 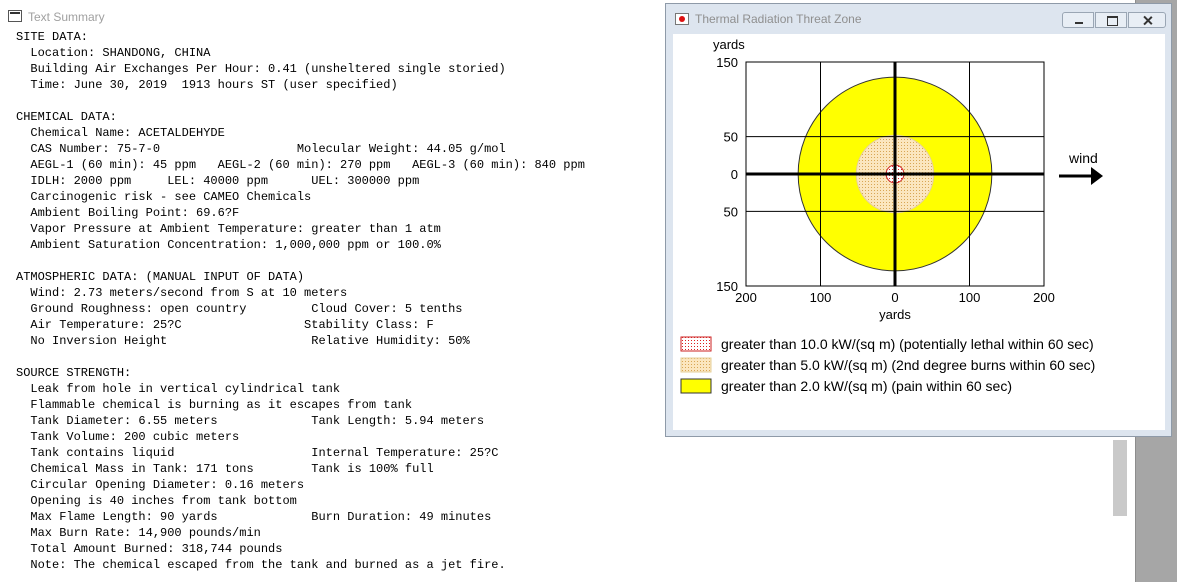 What do you see at coordinates (729, 44) in the screenshot?
I see `y-axis-label: yards` at bounding box center [729, 44].